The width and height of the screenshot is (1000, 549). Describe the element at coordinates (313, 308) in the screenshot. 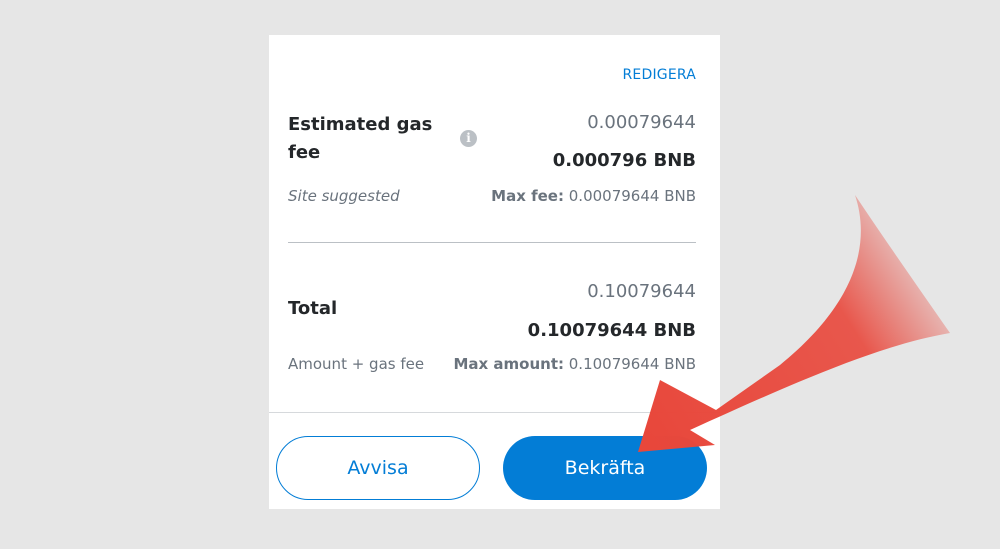

I see `total-title: Total` at that location.